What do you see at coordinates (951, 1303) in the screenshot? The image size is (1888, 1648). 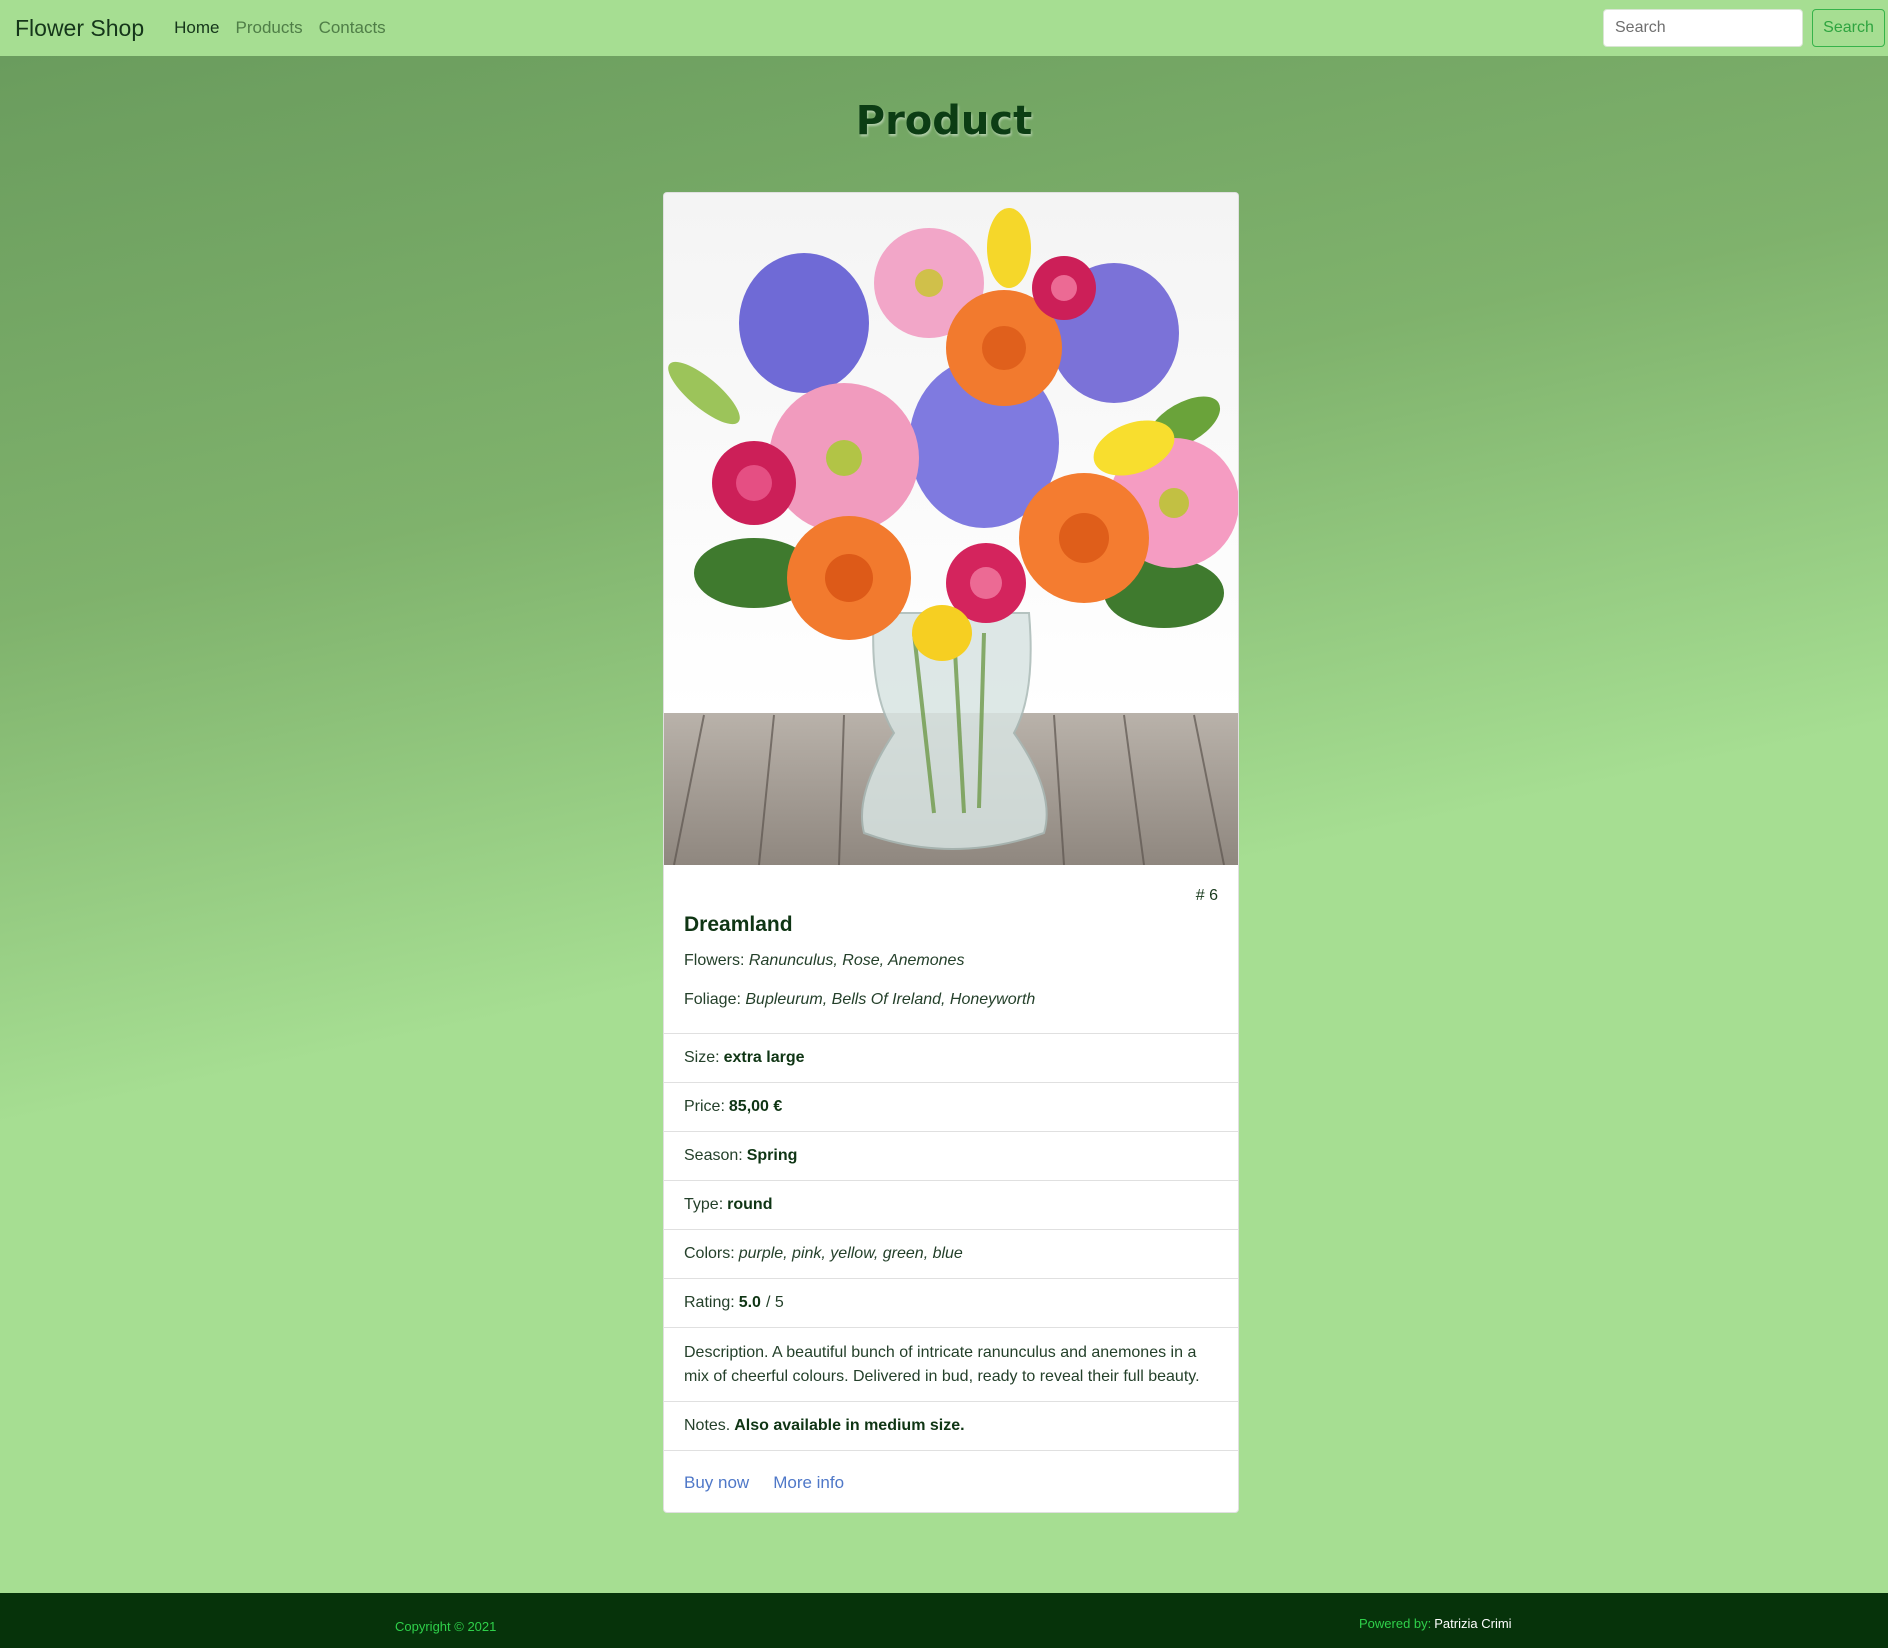 I see `rating-row: Rating: 5.0 / 5` at bounding box center [951, 1303].